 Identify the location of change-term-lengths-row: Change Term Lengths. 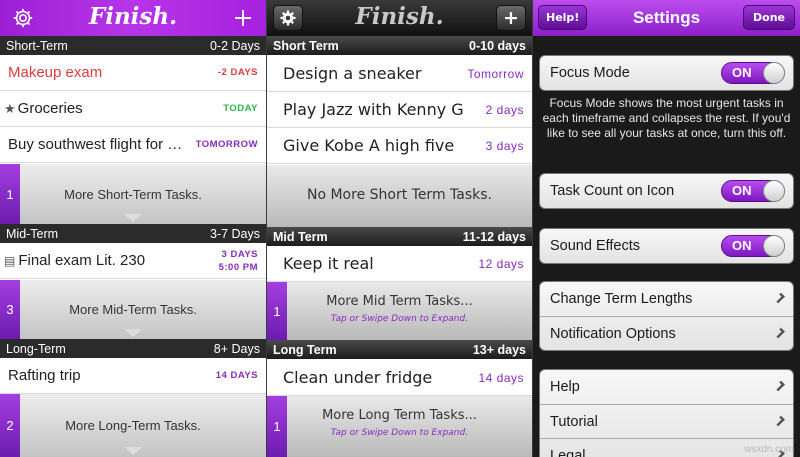
(666, 299).